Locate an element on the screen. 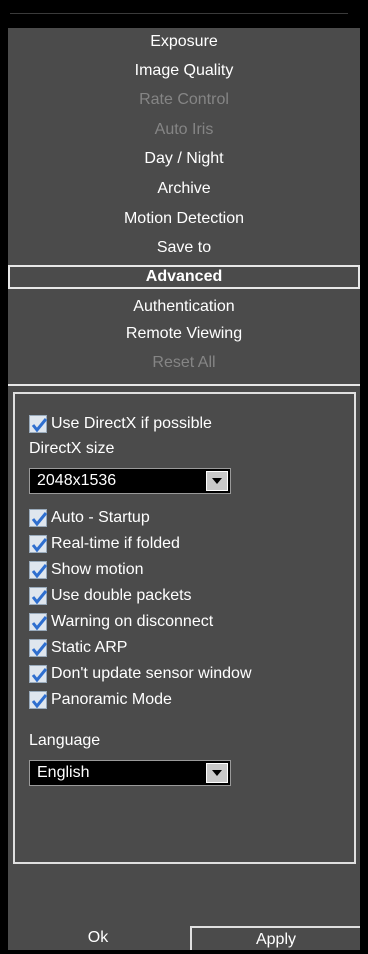 This screenshot has width=368, height=954. language-dropdown: English is located at coordinates (130, 773).